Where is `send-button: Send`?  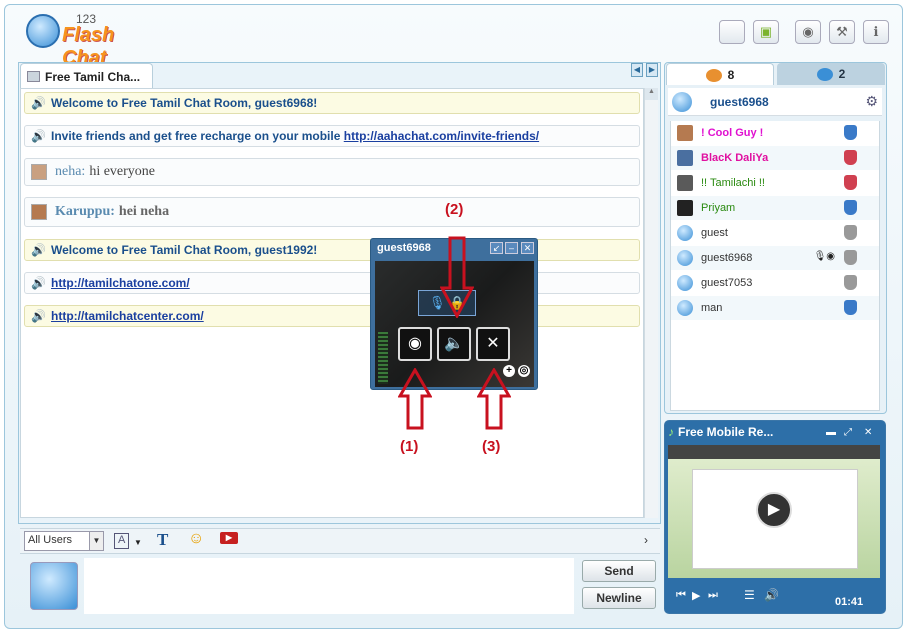
send-button: Send is located at coordinates (619, 571).